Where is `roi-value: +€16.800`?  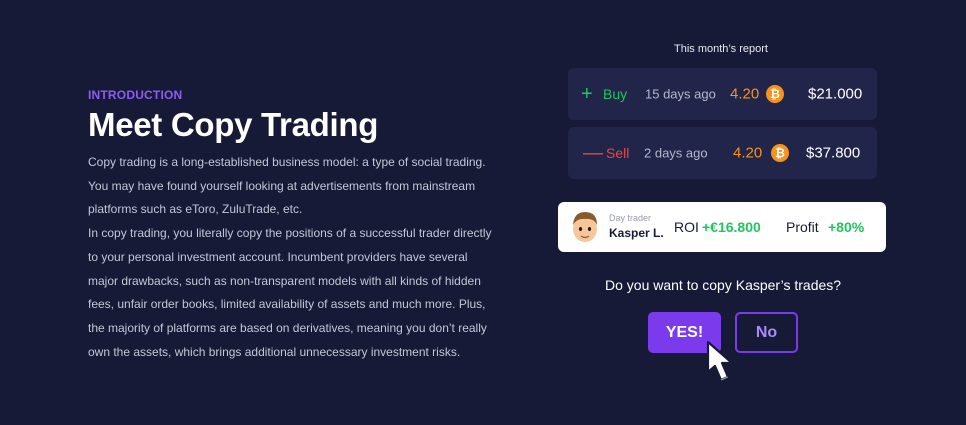 roi-value: +€16.800 is located at coordinates (731, 227).